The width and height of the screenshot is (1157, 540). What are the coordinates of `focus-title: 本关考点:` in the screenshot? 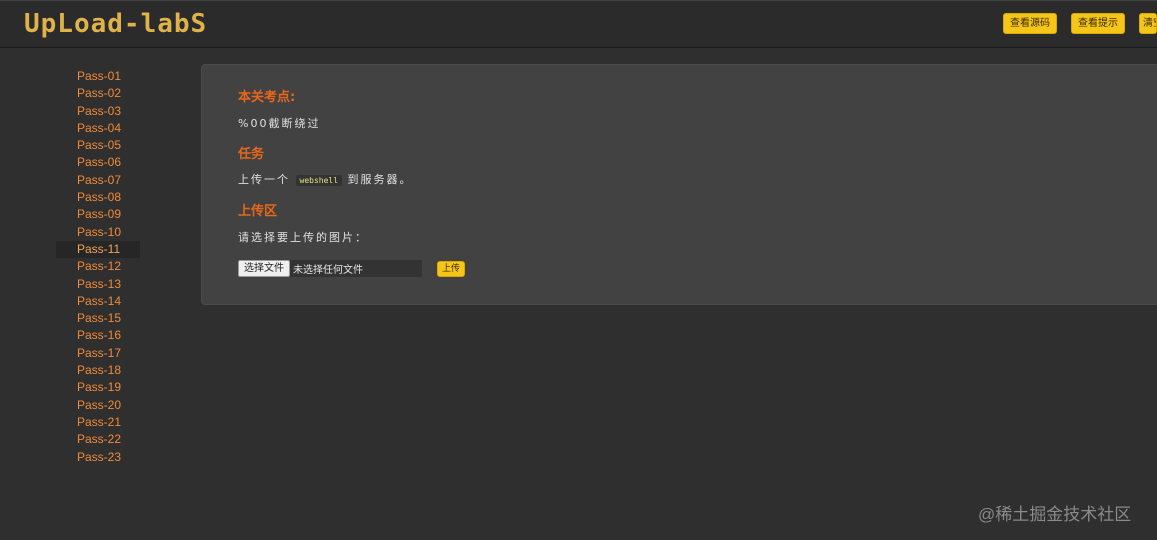 It's located at (267, 97).